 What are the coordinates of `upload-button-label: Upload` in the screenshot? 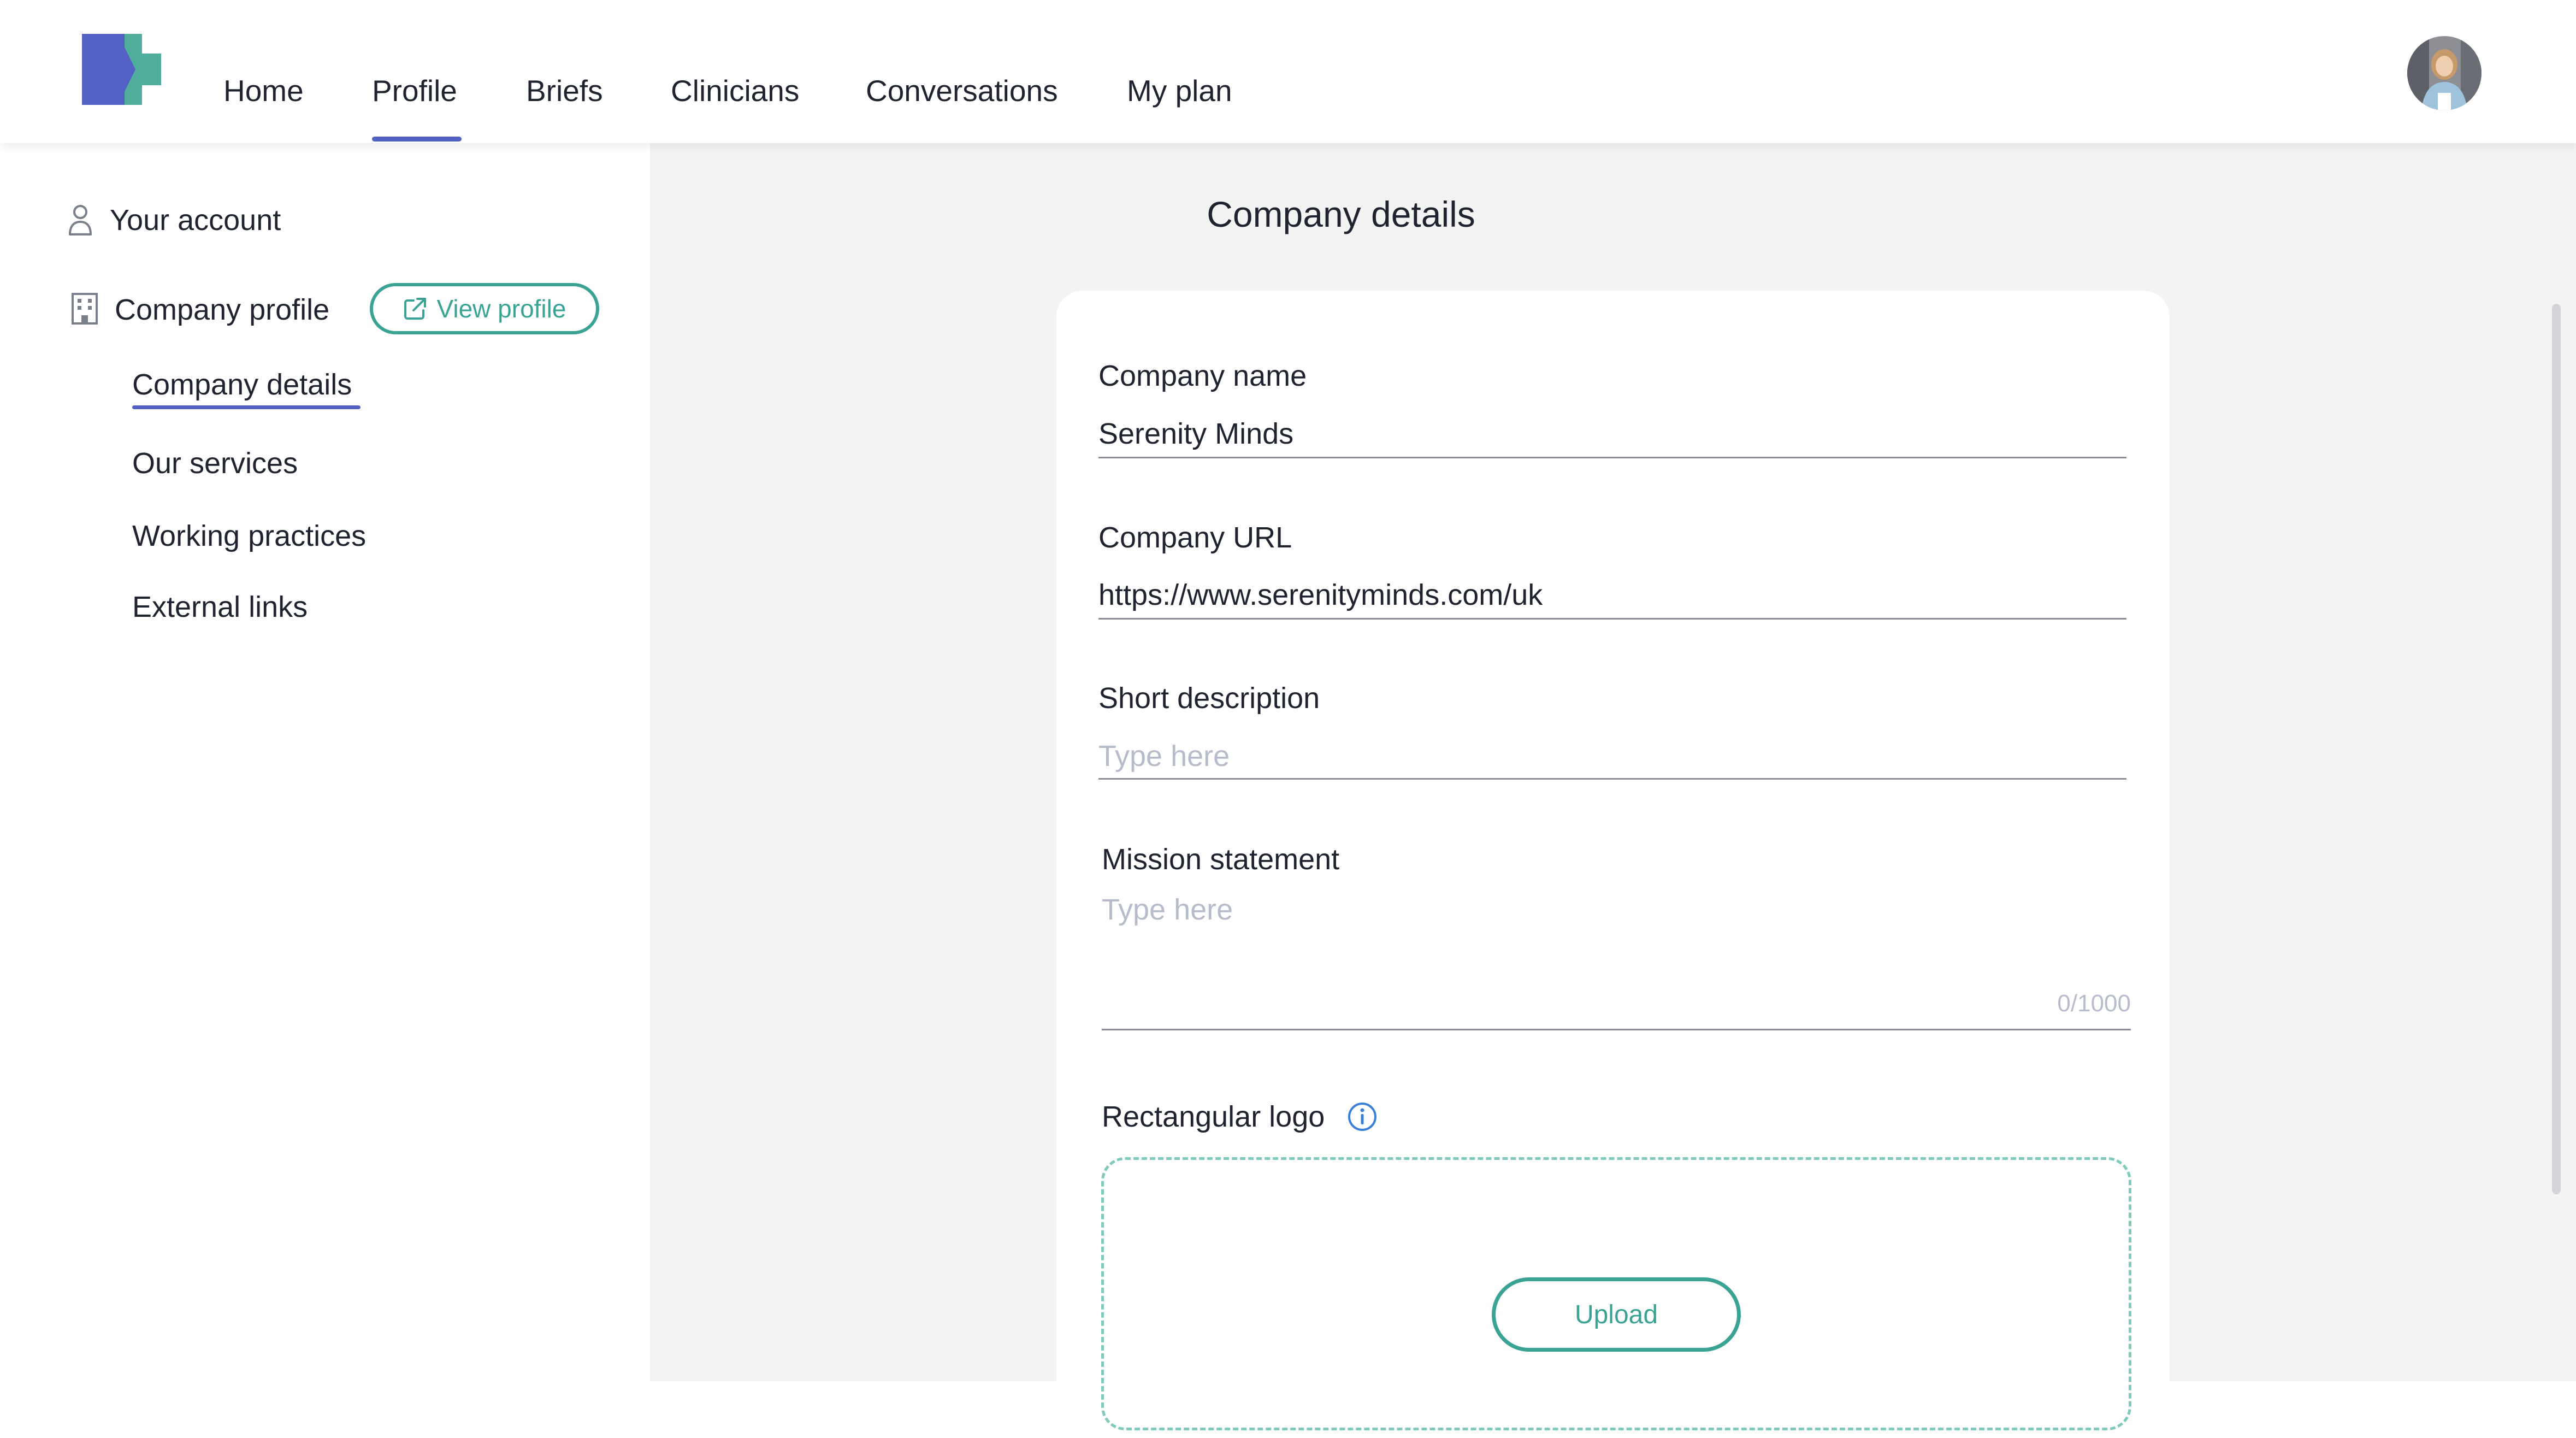 It's located at (1616, 1314).